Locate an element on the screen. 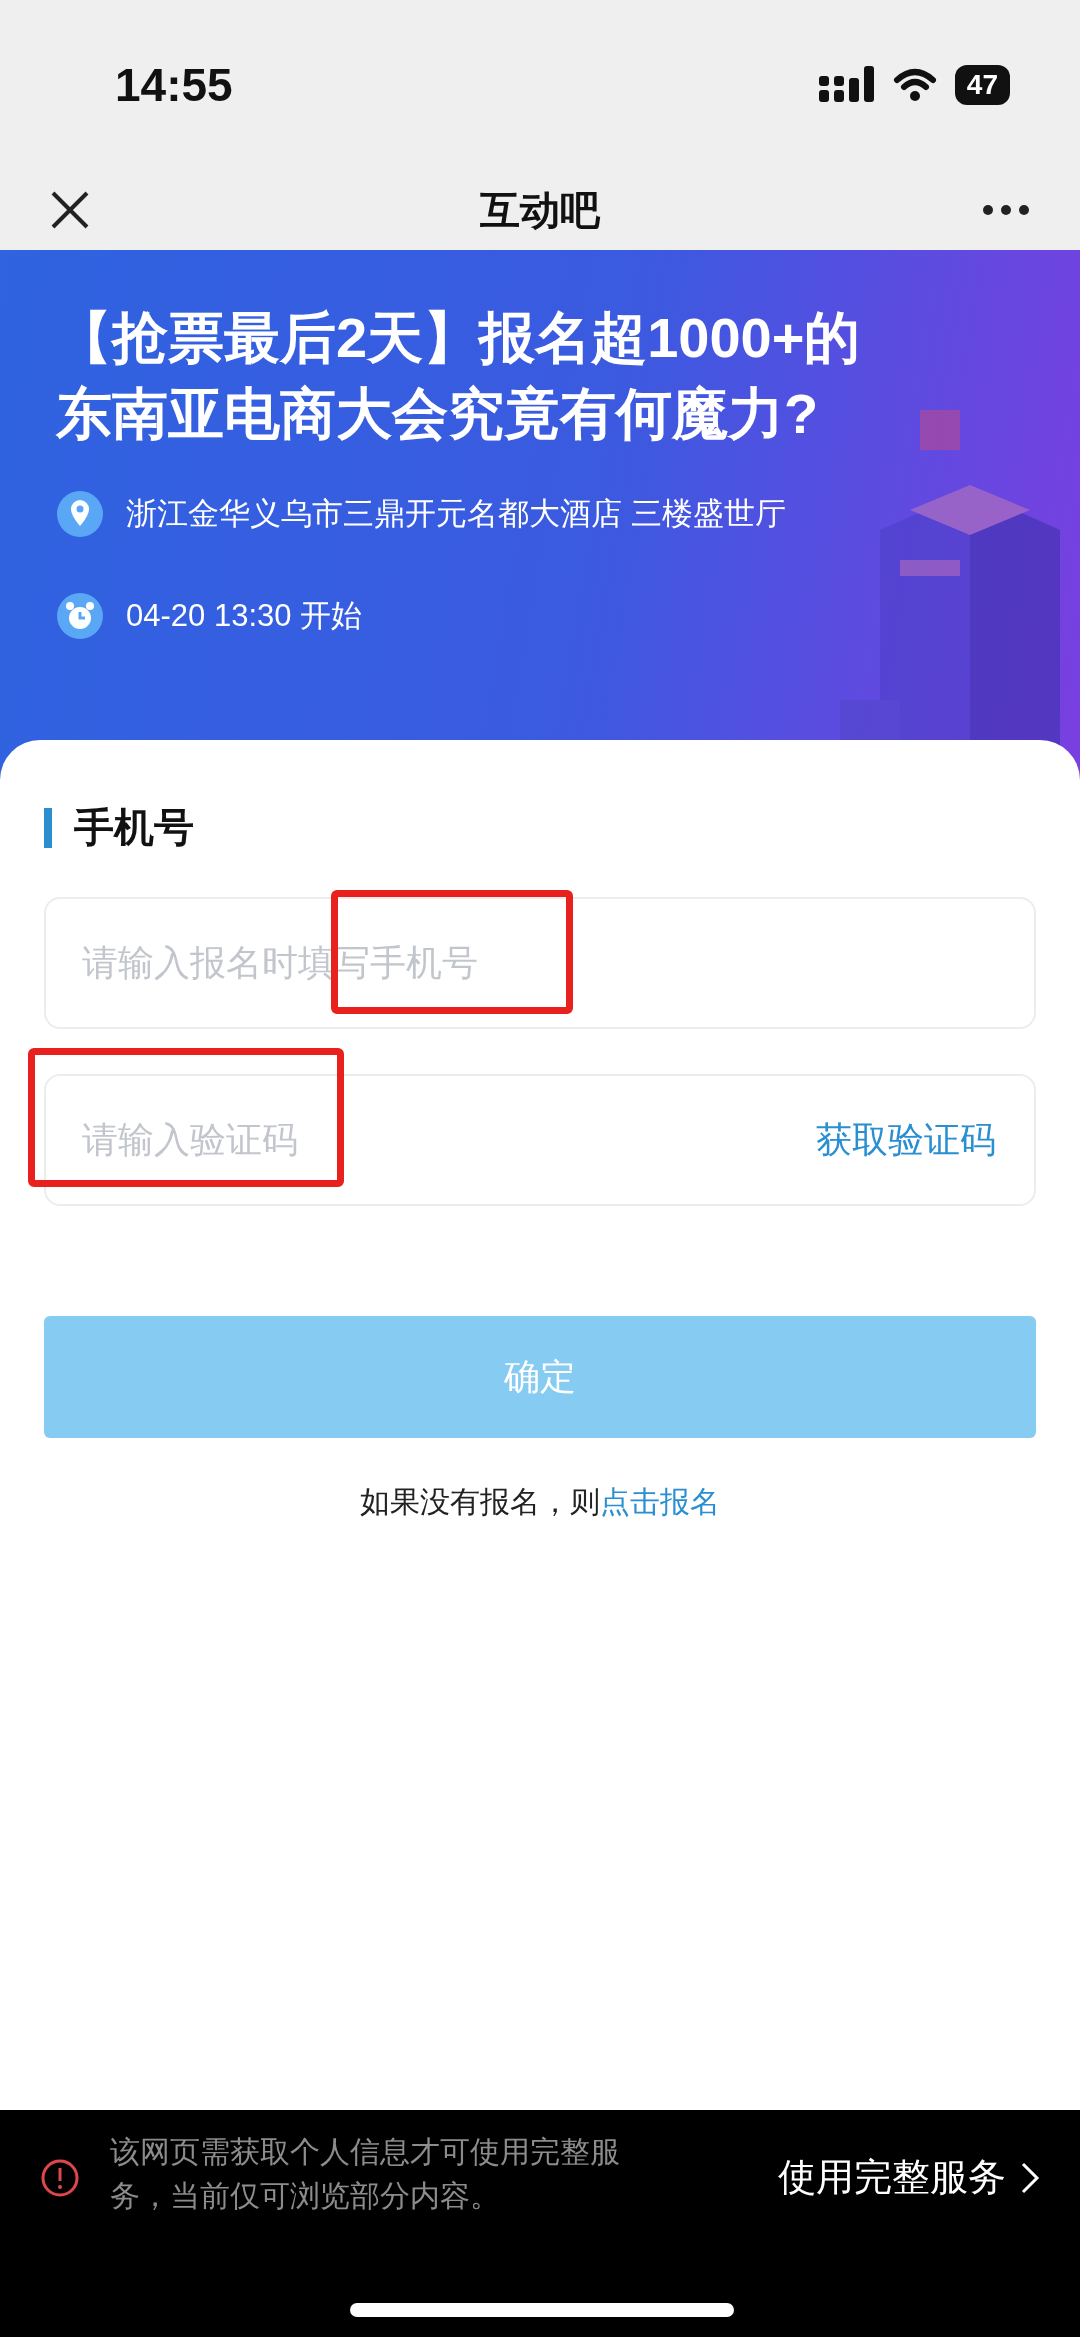 The height and width of the screenshot is (2337, 1080). clock: 14:55 is located at coordinates (174, 85).